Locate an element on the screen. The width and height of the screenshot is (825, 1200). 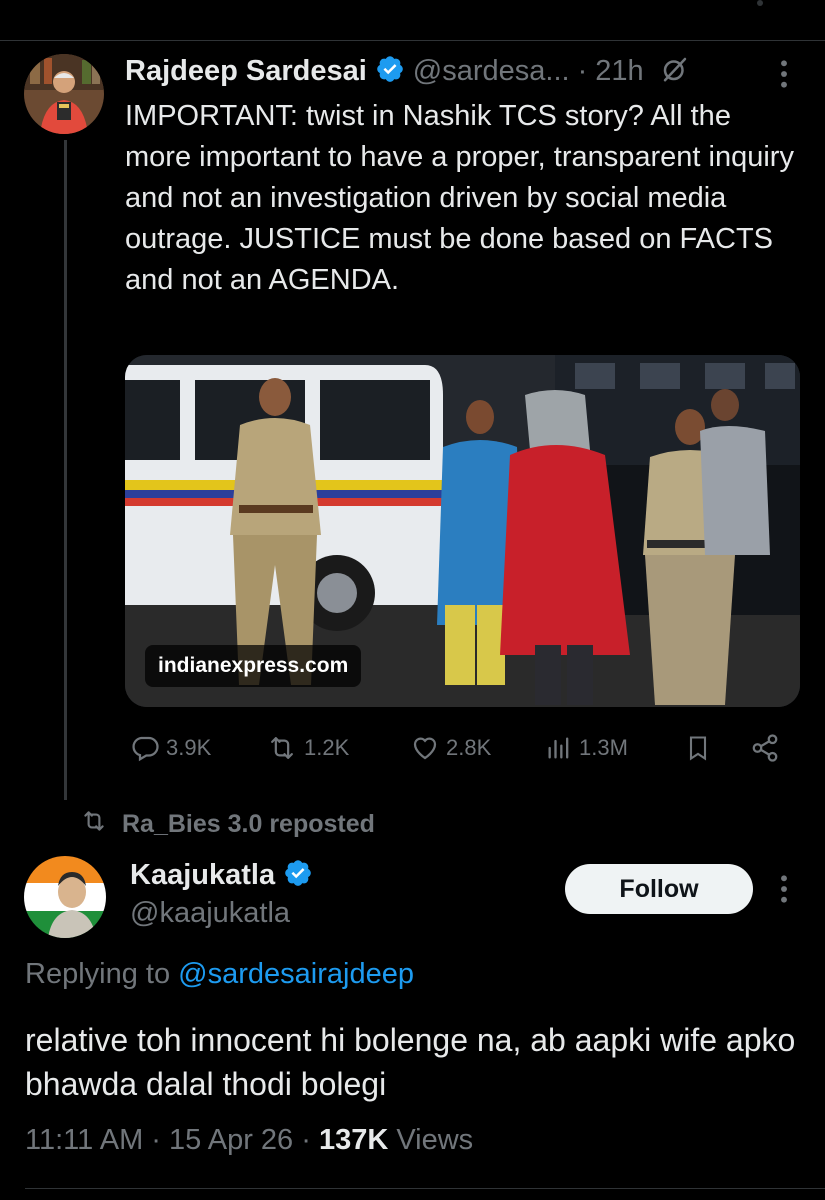
views-count: 1.3M is located at coordinates (603, 747).